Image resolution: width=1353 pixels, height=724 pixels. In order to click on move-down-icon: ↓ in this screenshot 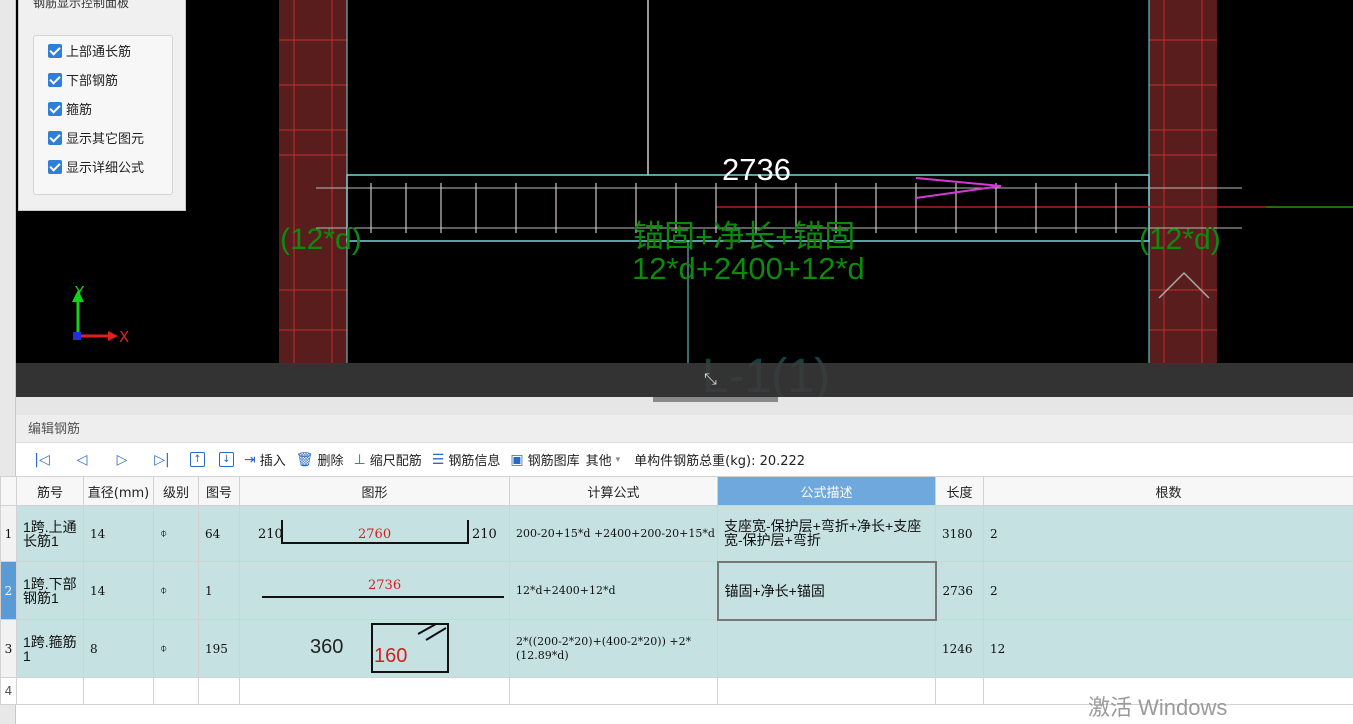, I will do `click(226, 459)`.